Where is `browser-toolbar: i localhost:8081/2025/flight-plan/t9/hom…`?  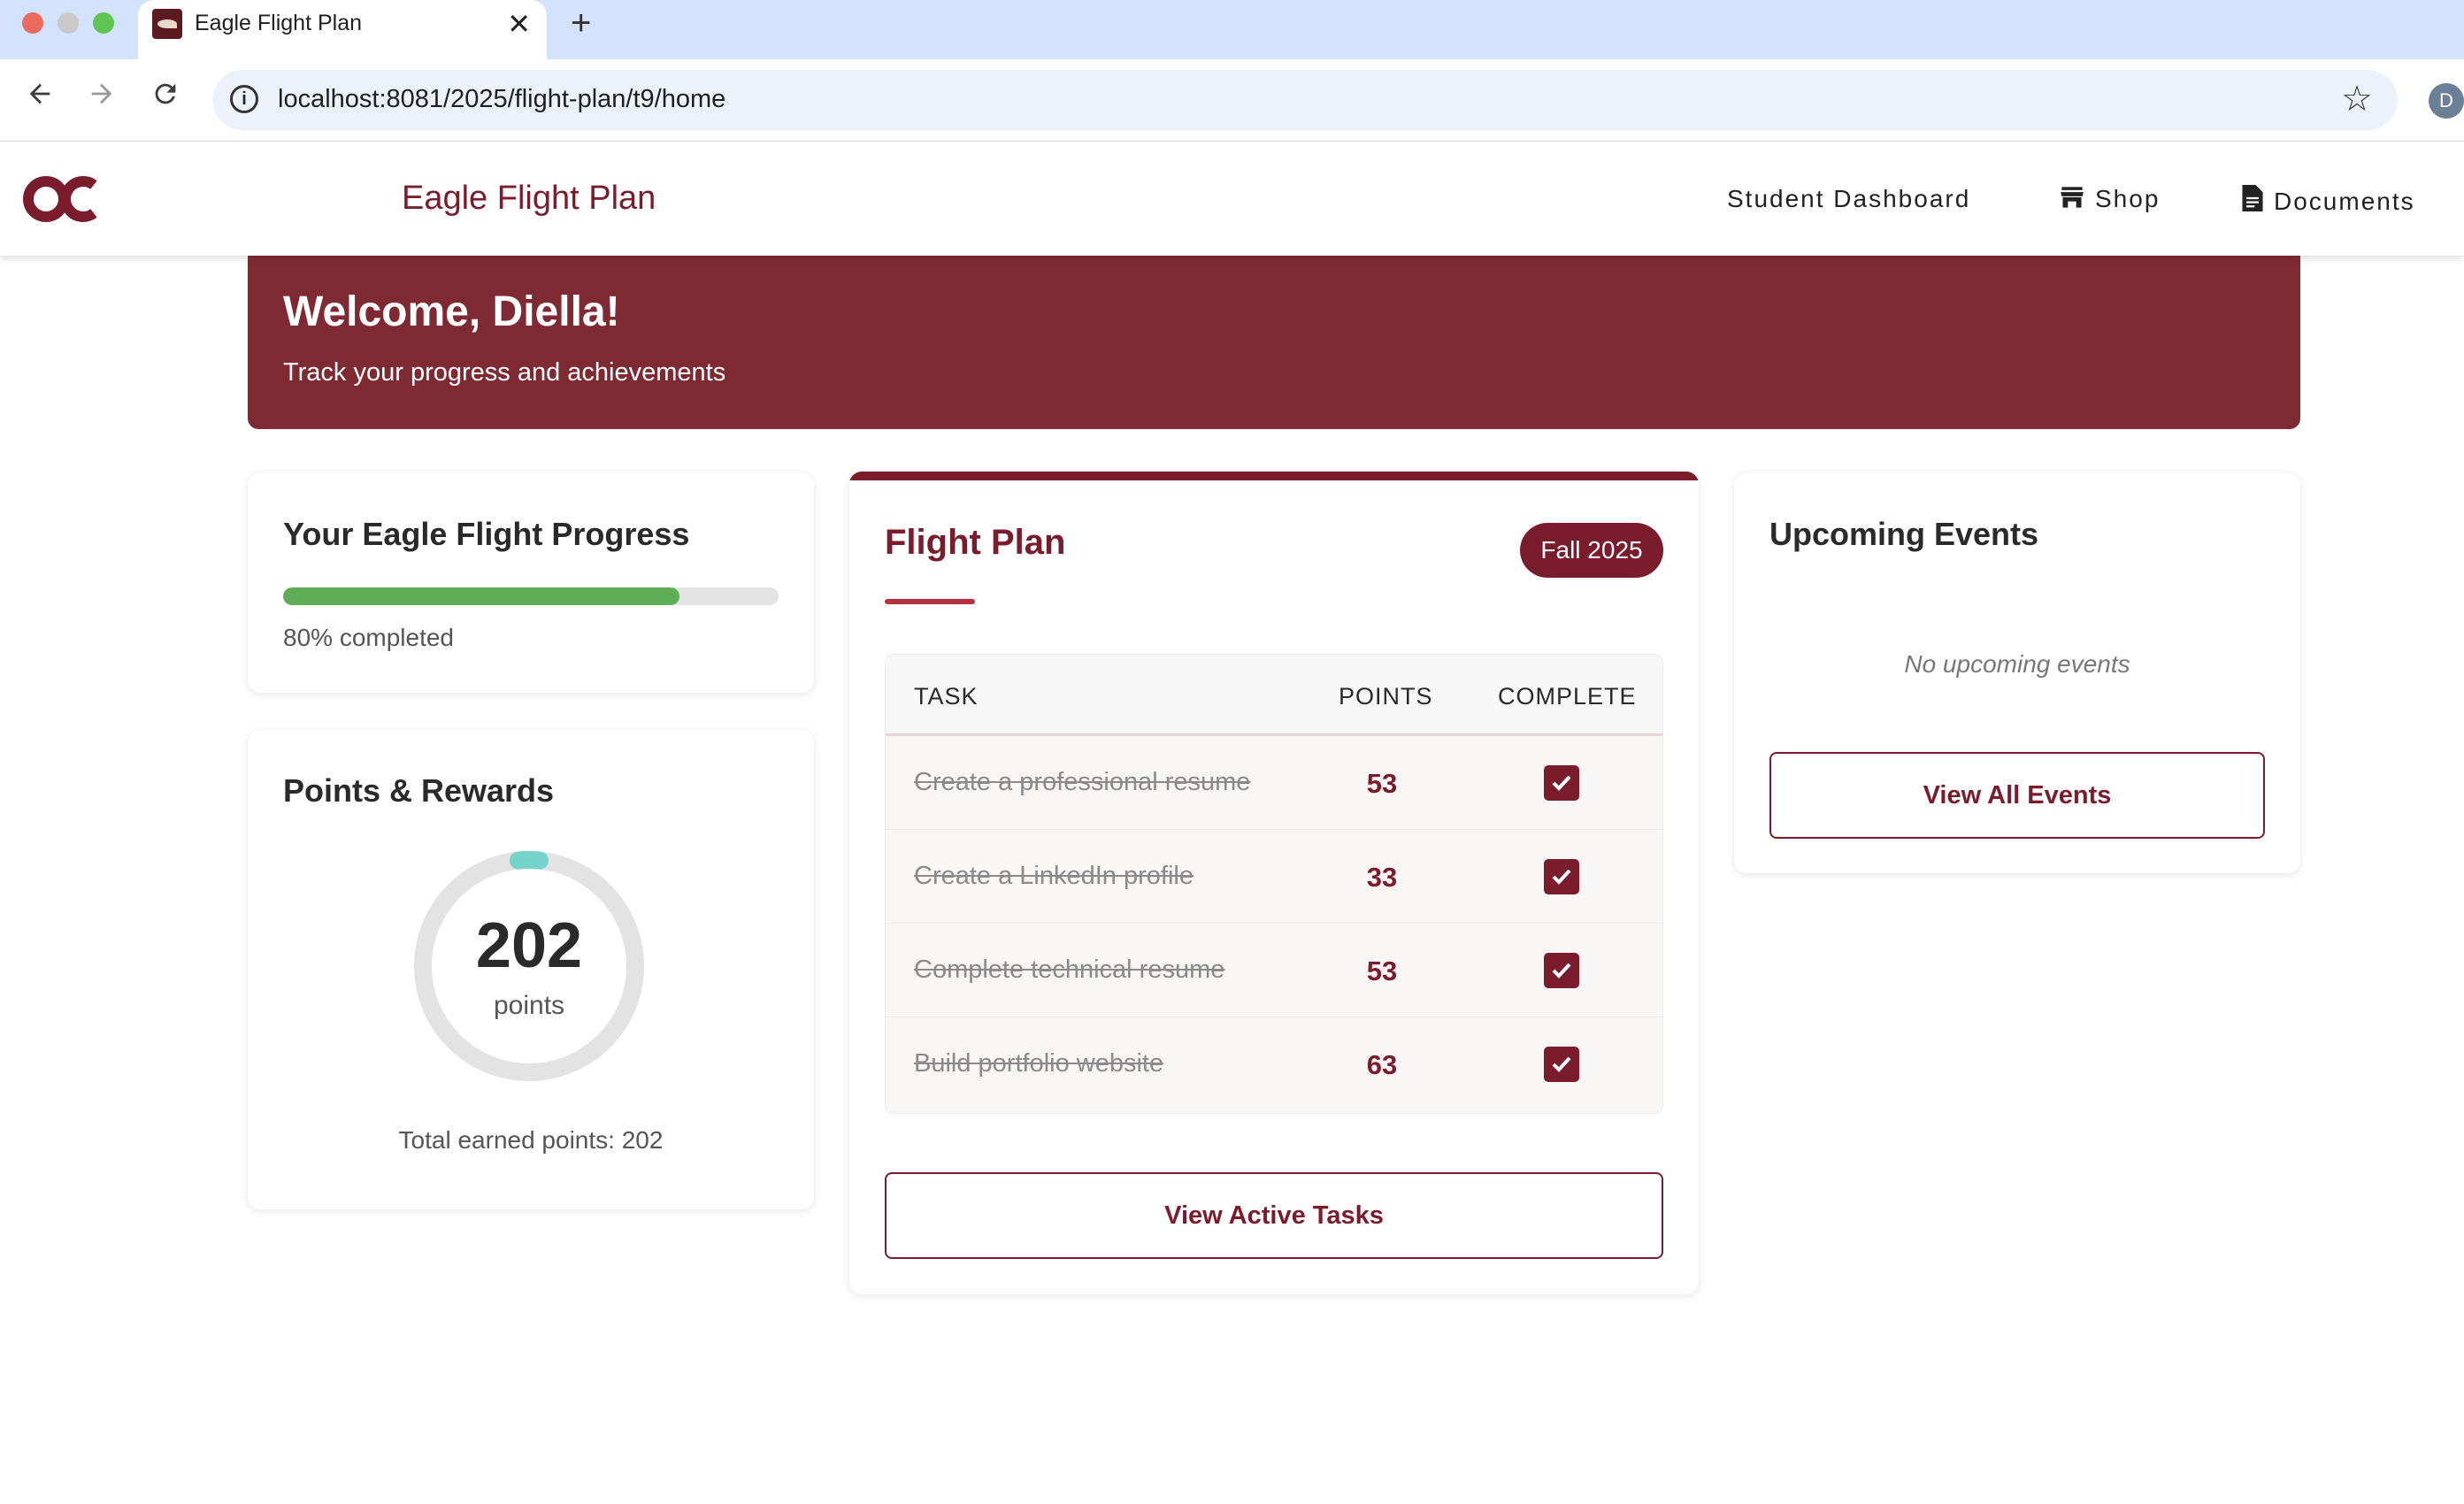
browser-toolbar: i localhost:8081/2025/flight-plan/t9/hom… is located at coordinates (1232, 100).